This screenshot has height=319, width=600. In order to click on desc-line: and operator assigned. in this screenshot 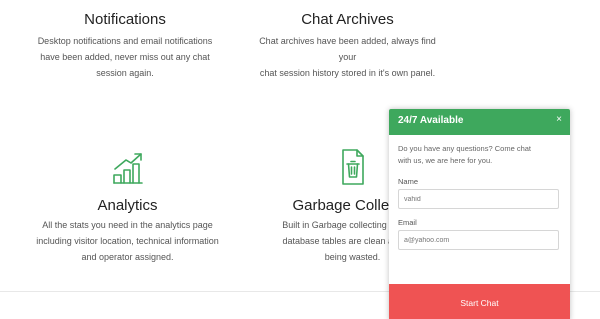, I will do `click(127, 257)`.